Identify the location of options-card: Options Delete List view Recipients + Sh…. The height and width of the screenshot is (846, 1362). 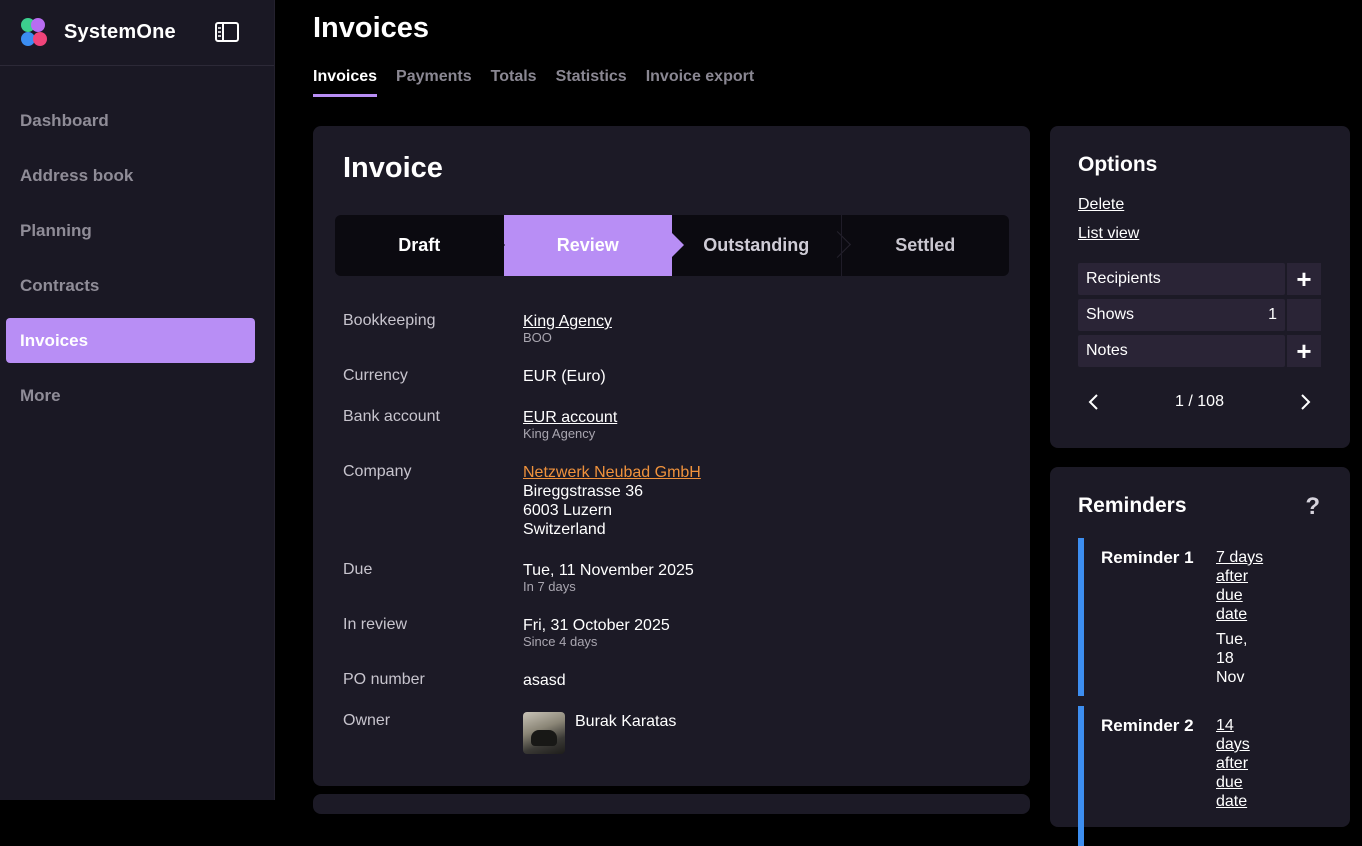
(1200, 287).